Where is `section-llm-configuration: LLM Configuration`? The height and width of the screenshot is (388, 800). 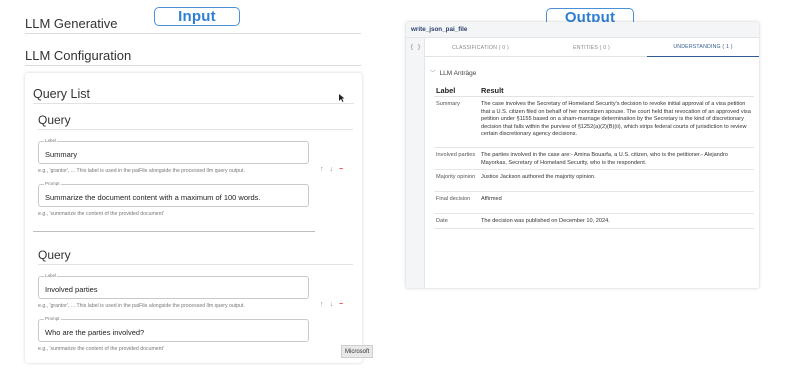
section-llm-configuration: LLM Configuration is located at coordinates (78, 55).